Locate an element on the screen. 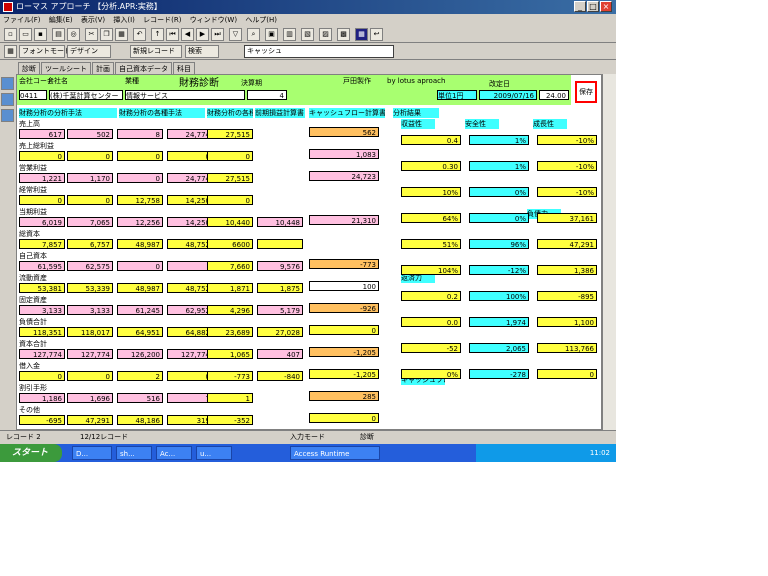 This screenshot has height=576, width=768. ratio-value: 2,065 is located at coordinates (499, 348).